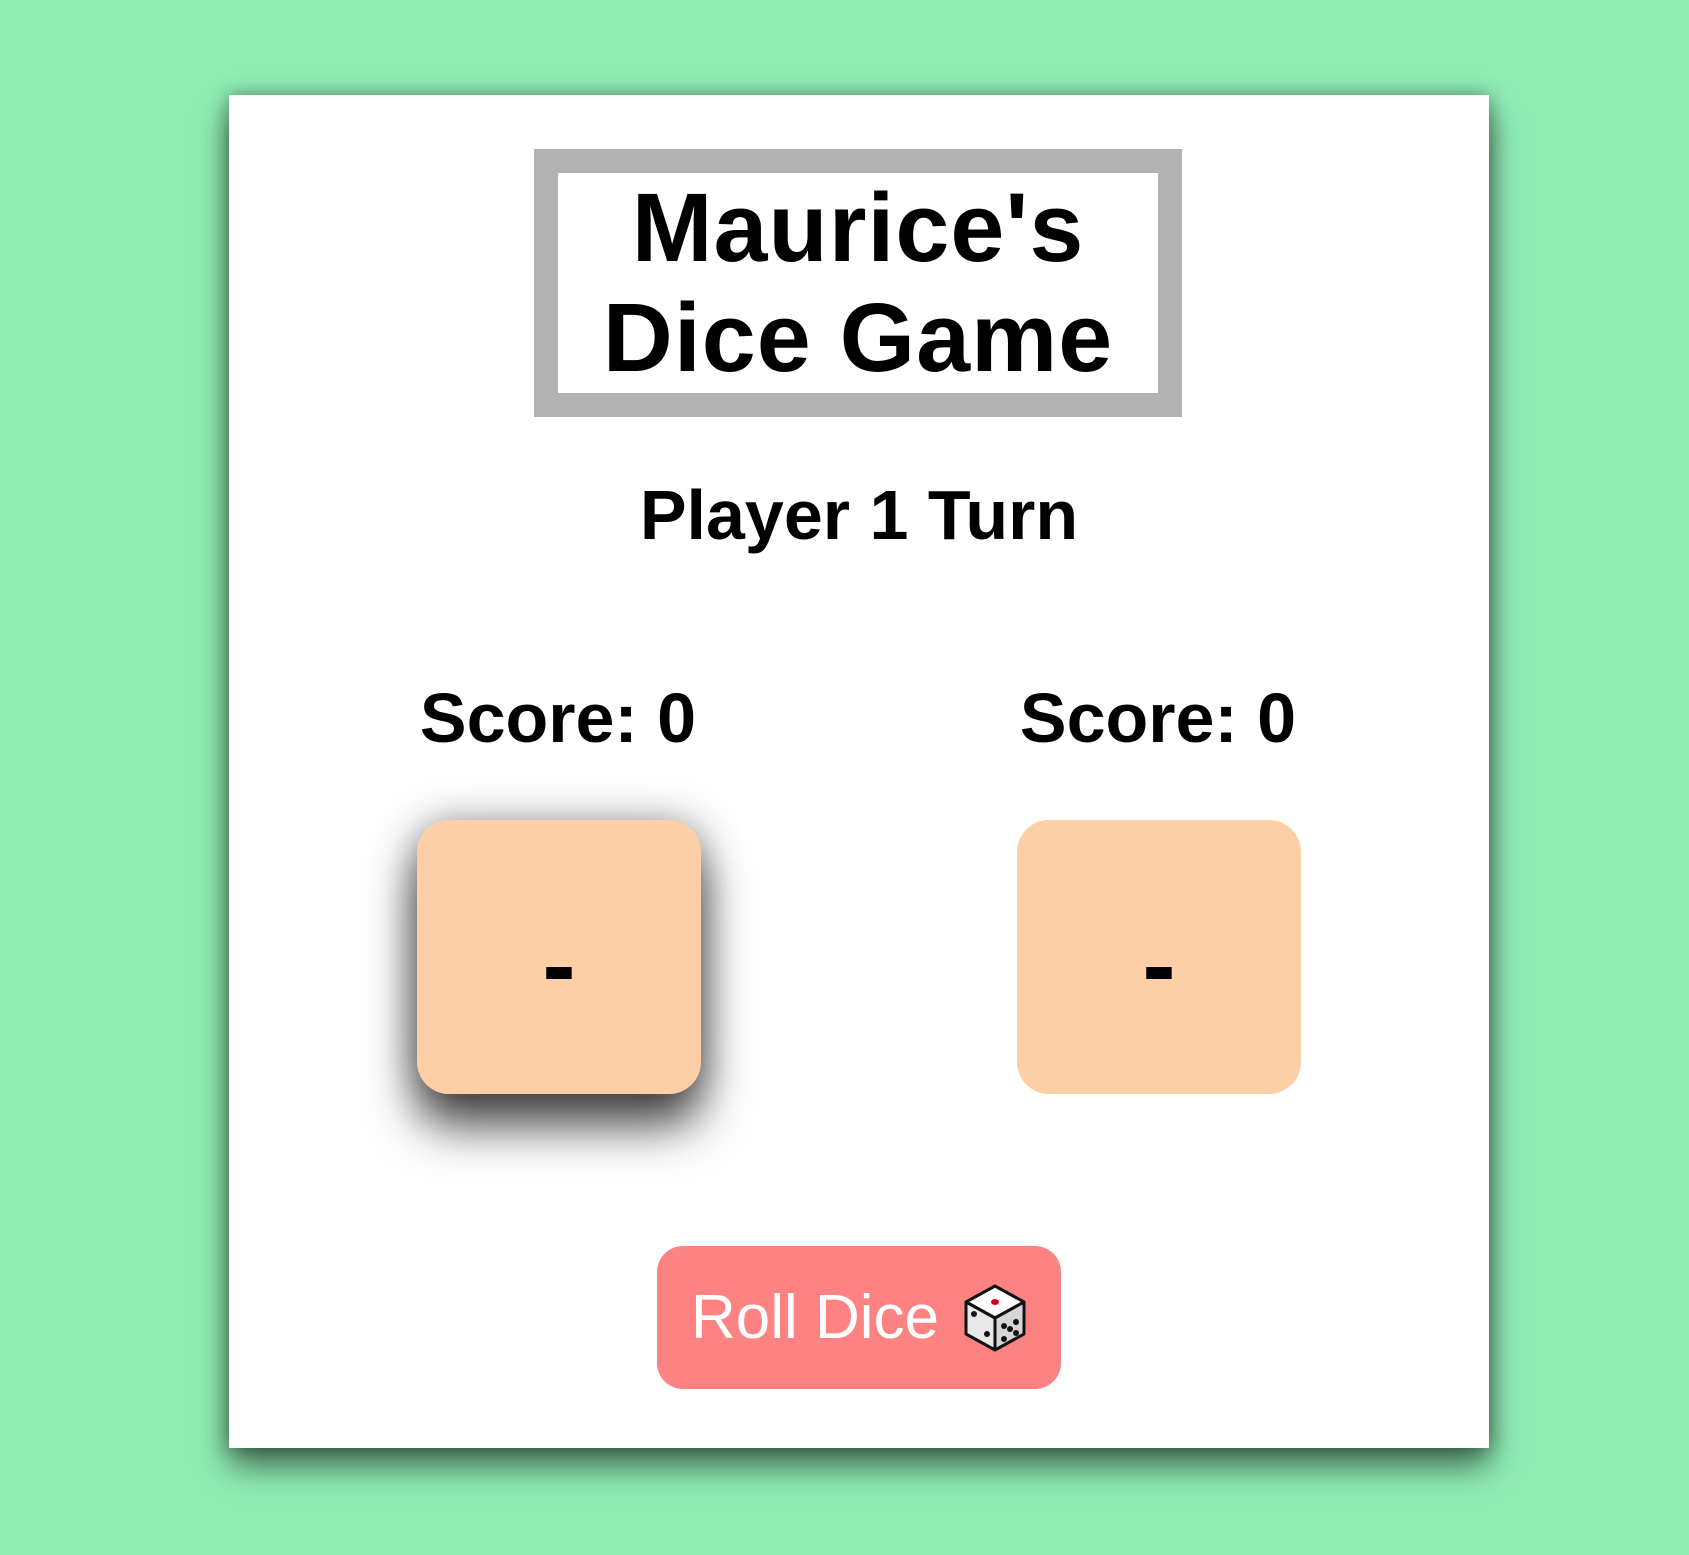  I want to click on player-1-score: Score: 0, so click(558, 718).